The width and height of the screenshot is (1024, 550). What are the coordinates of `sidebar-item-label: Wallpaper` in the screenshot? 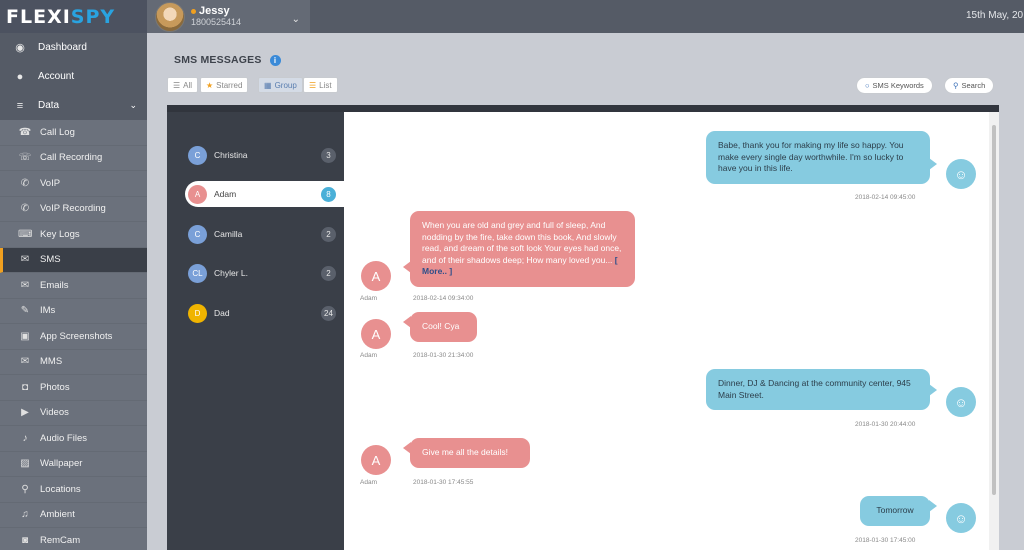 It's located at (61, 464).